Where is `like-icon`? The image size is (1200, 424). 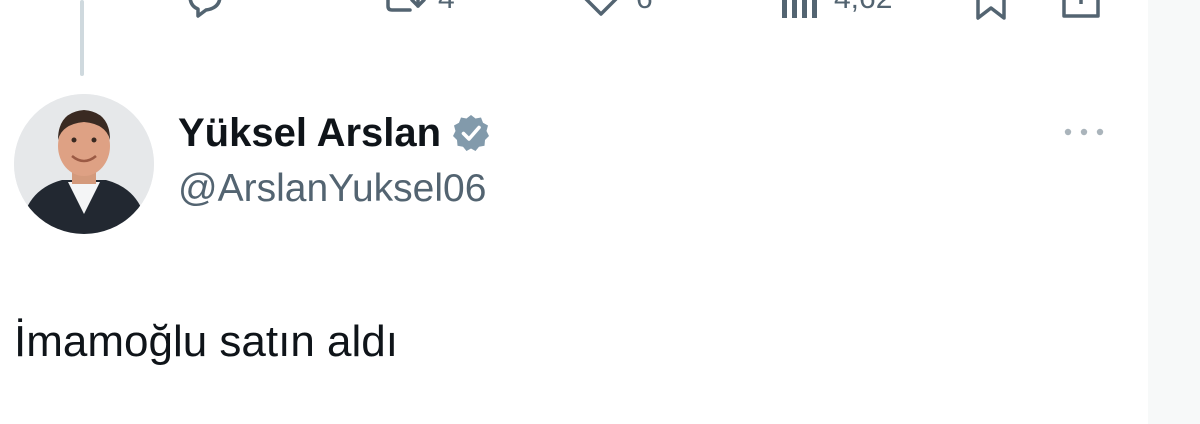 like-icon is located at coordinates (601, 11).